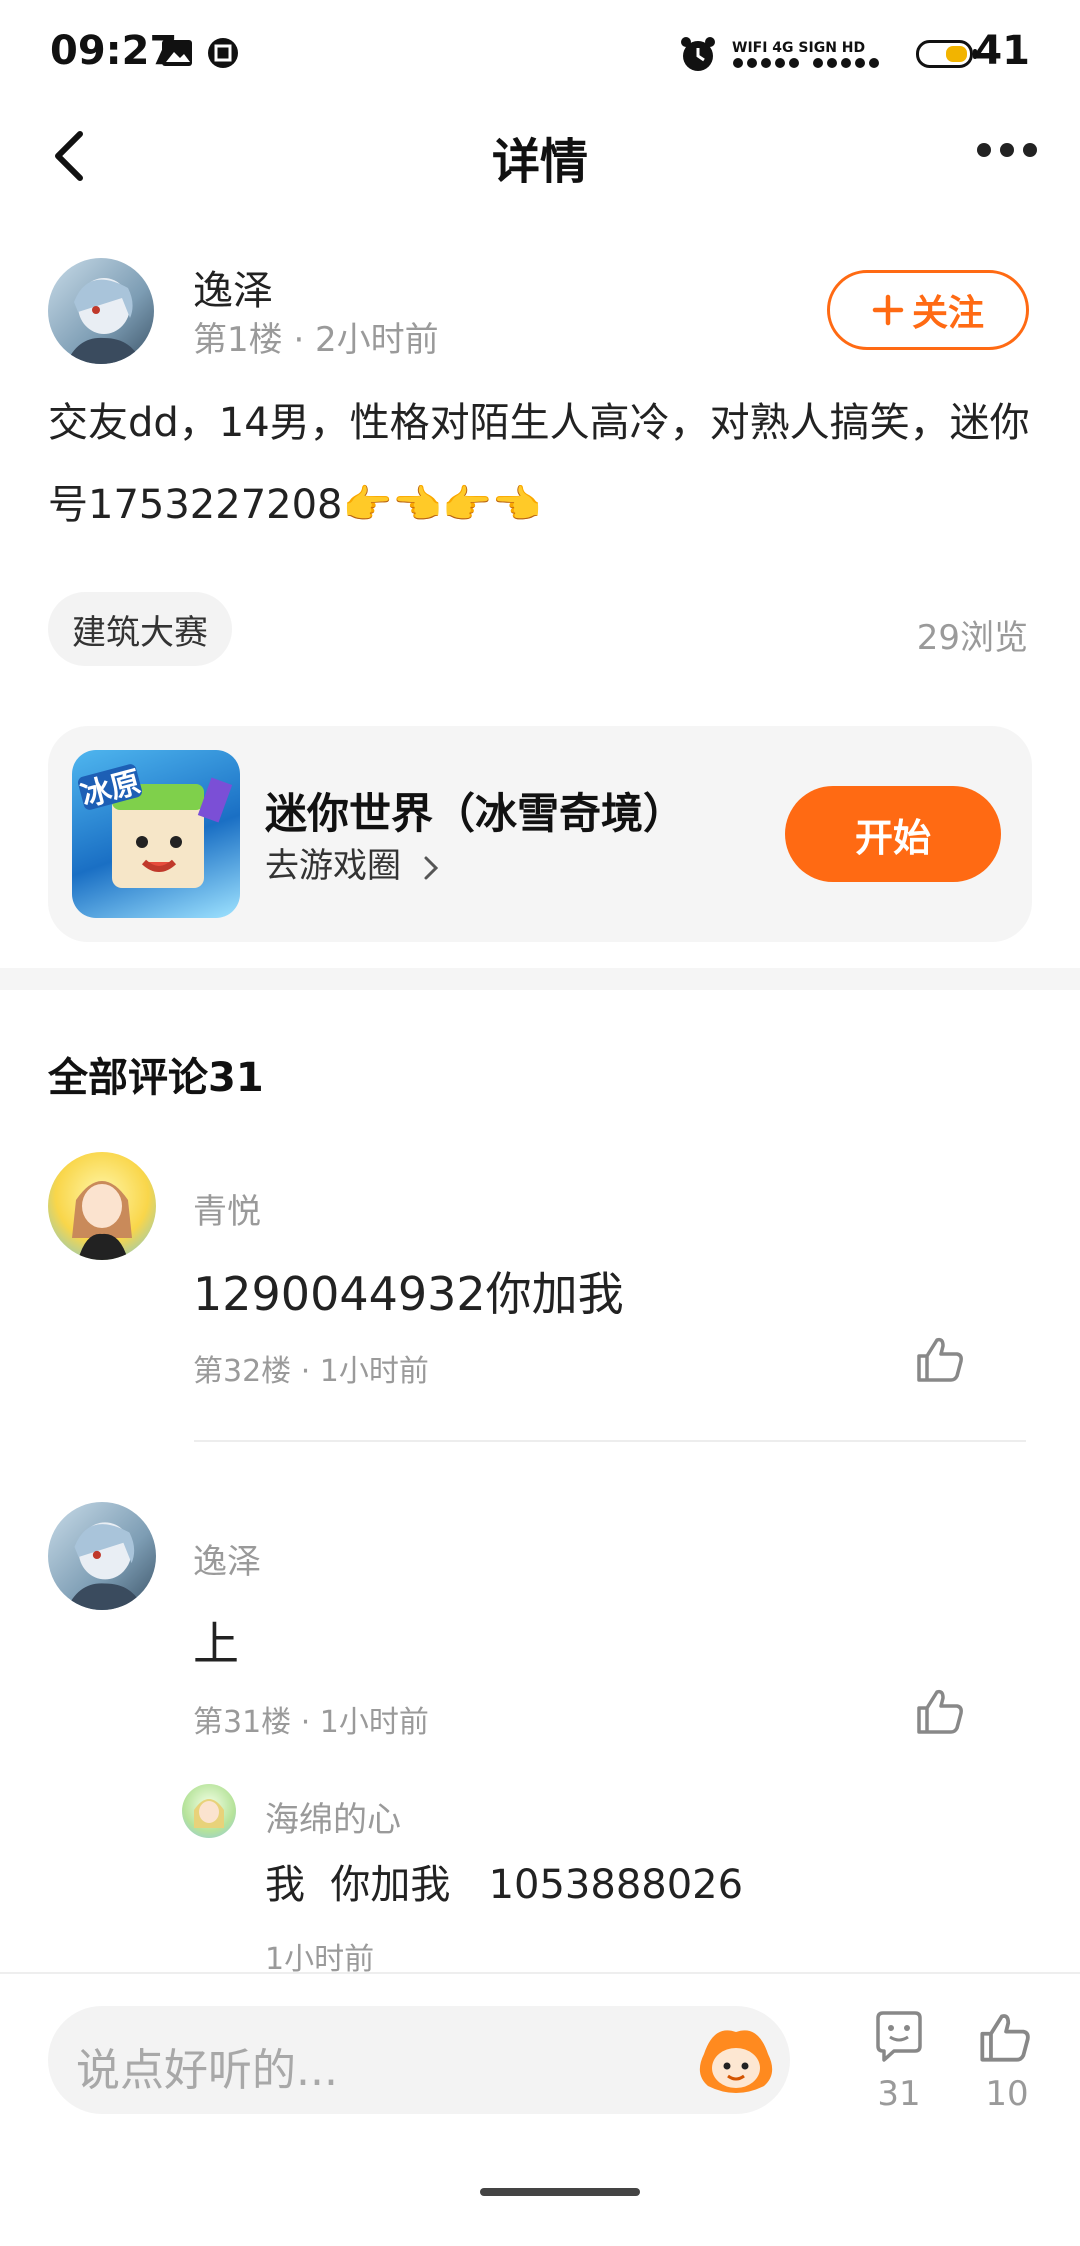 The width and height of the screenshot is (1080, 2246). Describe the element at coordinates (311, 1371) in the screenshot. I see `comment-meta: 第32楼 · 1小时前` at that location.